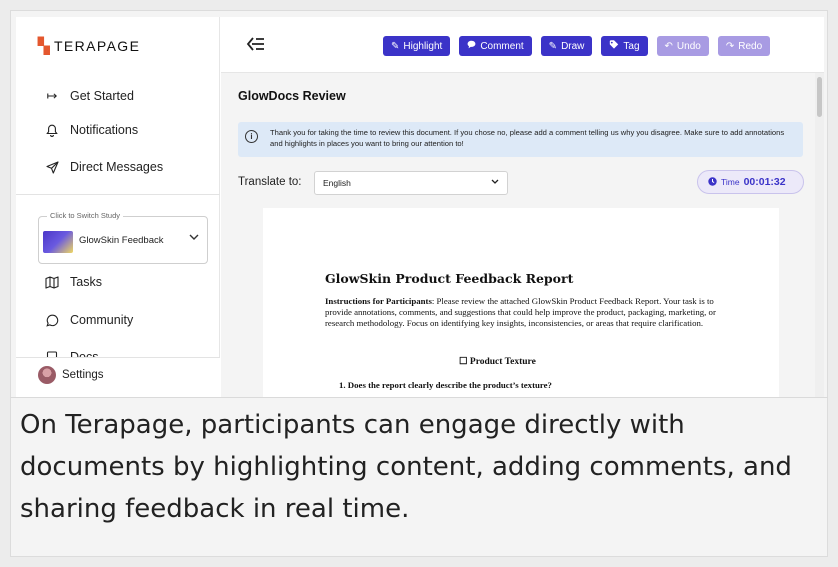 Image resolution: width=838 pixels, height=567 pixels. Describe the element at coordinates (97, 46) in the screenshot. I see `brand-name: TERAPAGE` at that location.